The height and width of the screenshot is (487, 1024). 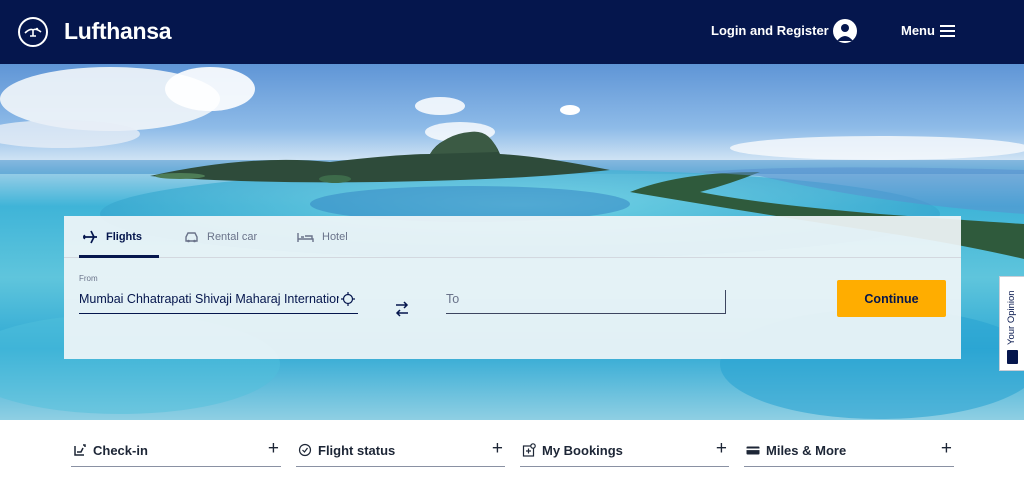 What do you see at coordinates (176, 450) in the screenshot?
I see `quick-link-check-in: Check-in +` at bounding box center [176, 450].